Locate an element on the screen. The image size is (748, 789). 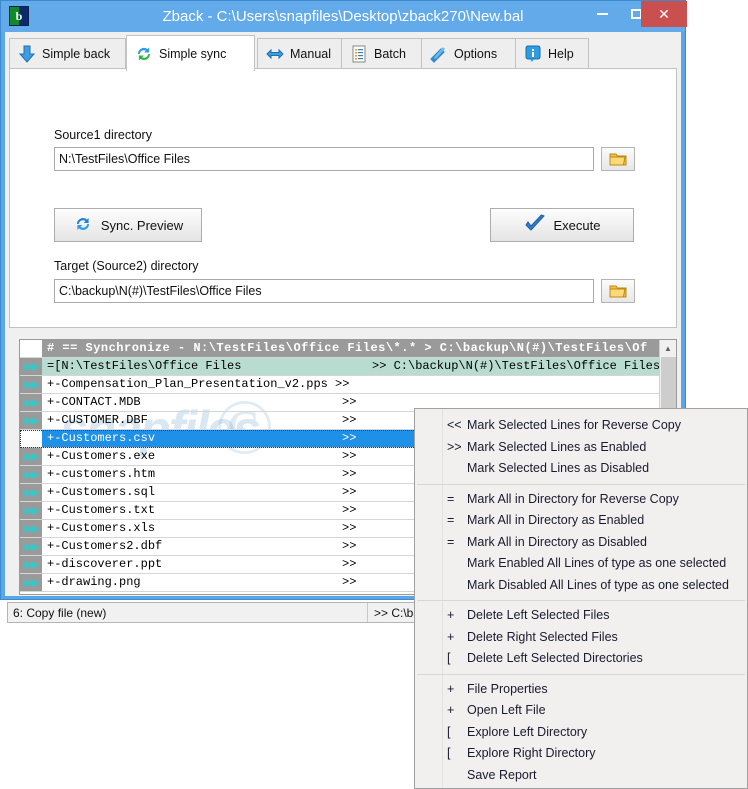
menu-item: [Delete Left Selected Directories is located at coordinates (581, 659).